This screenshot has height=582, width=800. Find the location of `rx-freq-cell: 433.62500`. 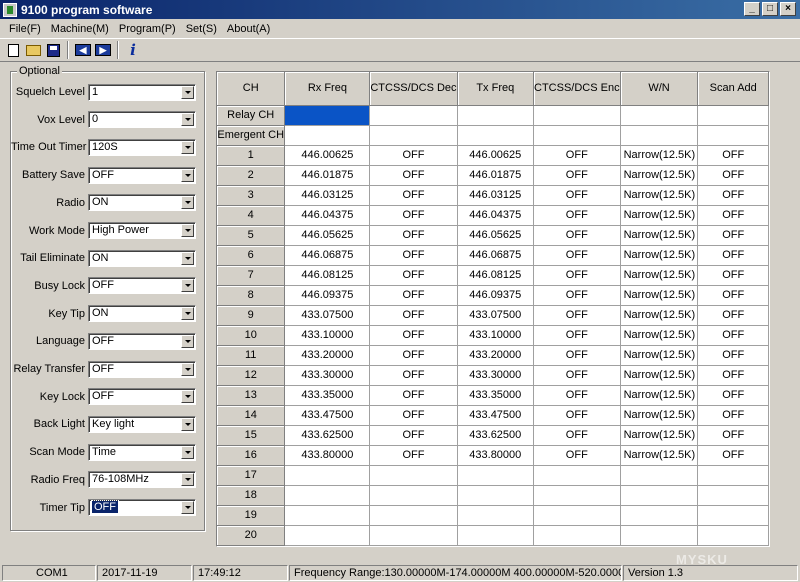

rx-freq-cell: 433.62500 is located at coordinates (327, 435).